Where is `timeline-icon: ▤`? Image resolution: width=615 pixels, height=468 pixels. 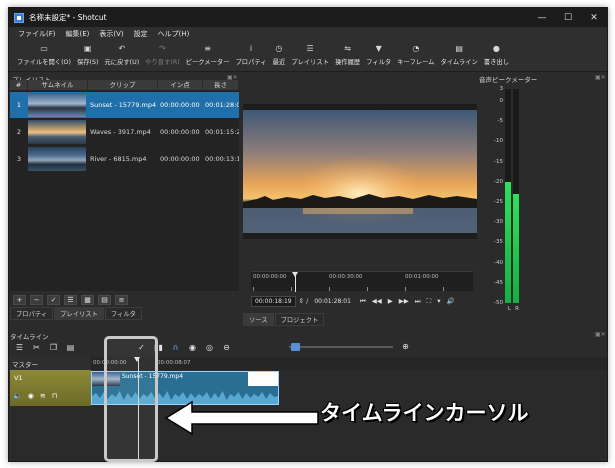 timeline-icon: ▤ is located at coordinates (459, 48).